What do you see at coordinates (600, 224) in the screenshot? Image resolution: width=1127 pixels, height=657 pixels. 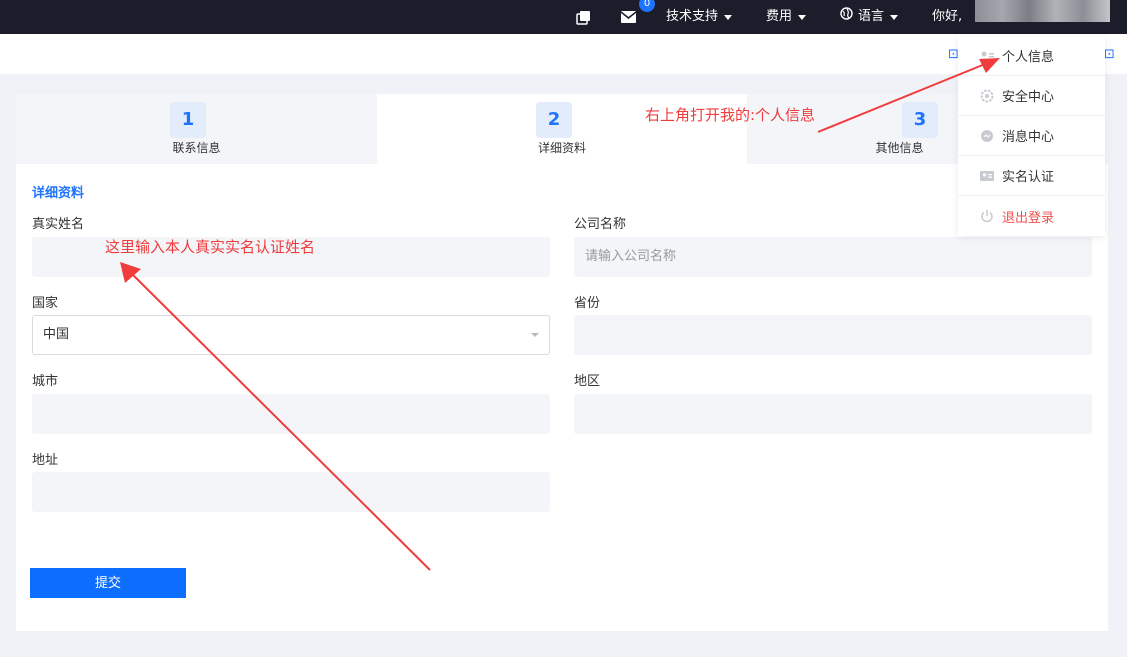 I see `company-label: 公司名称` at bounding box center [600, 224].